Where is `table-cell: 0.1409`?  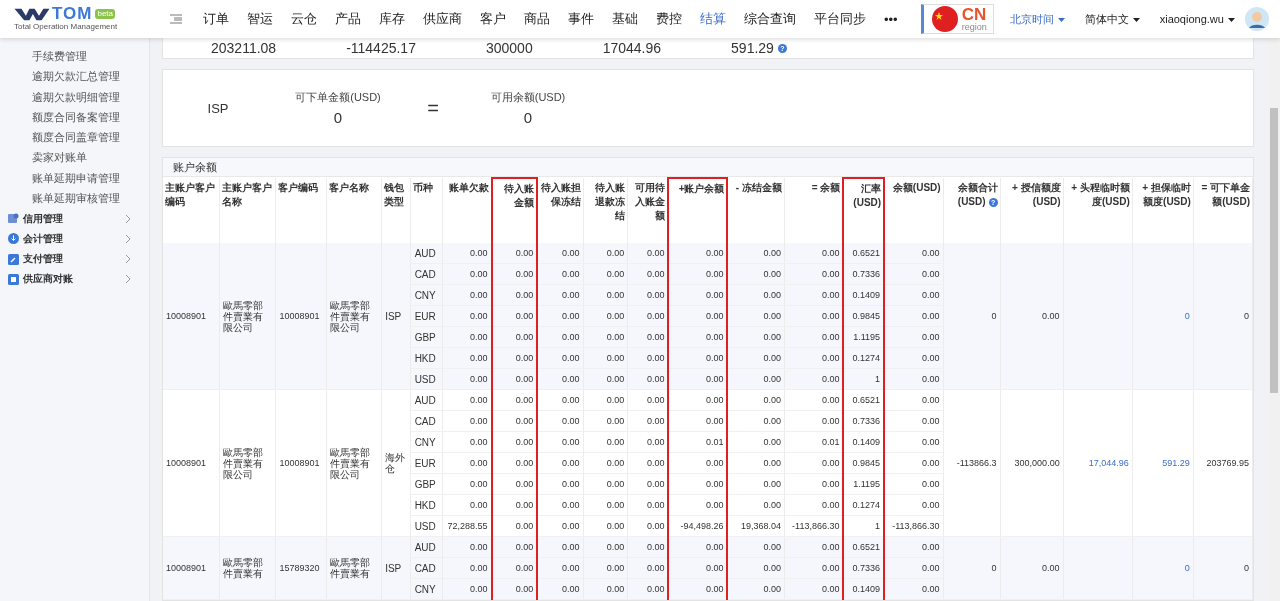 table-cell: 0.1409 is located at coordinates (864, 295).